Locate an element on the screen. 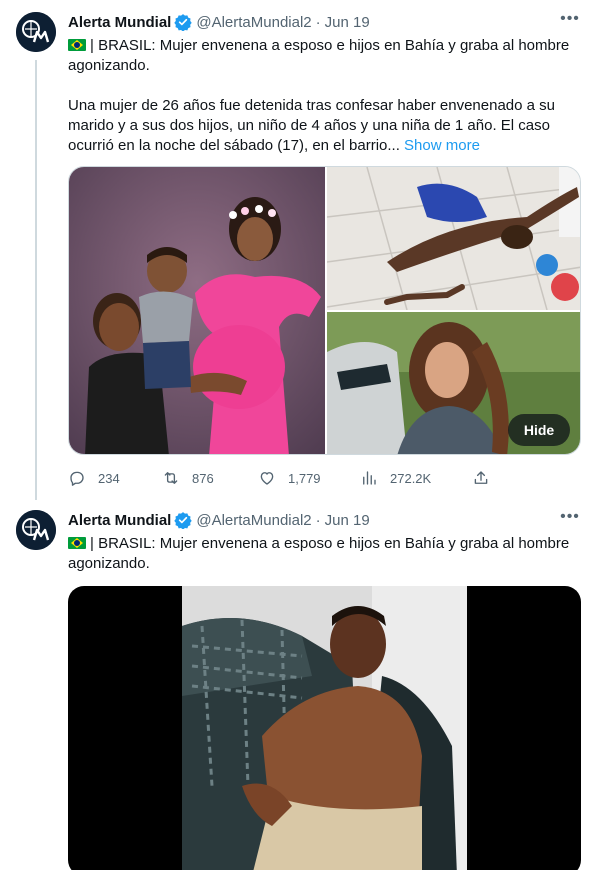 The height and width of the screenshot is (870, 596). tweet-actions: 234 876 1,779 272.2K is located at coordinates (288, 478).